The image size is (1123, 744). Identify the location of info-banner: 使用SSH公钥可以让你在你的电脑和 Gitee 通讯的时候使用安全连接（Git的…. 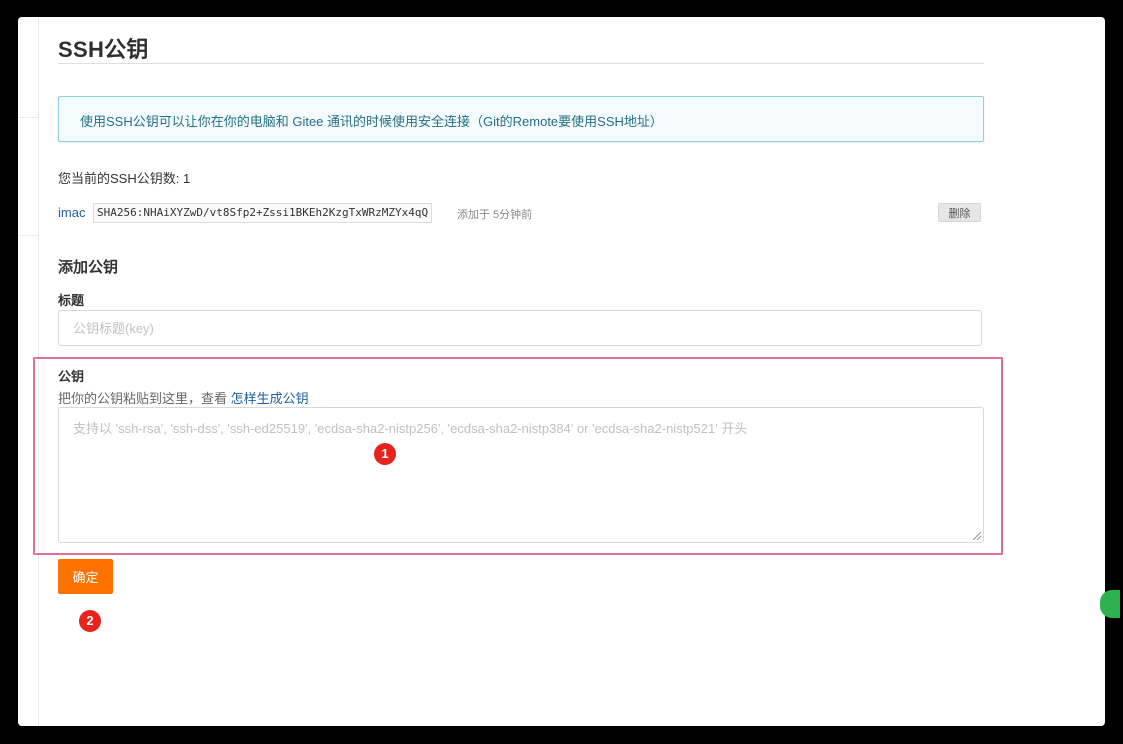
(521, 119).